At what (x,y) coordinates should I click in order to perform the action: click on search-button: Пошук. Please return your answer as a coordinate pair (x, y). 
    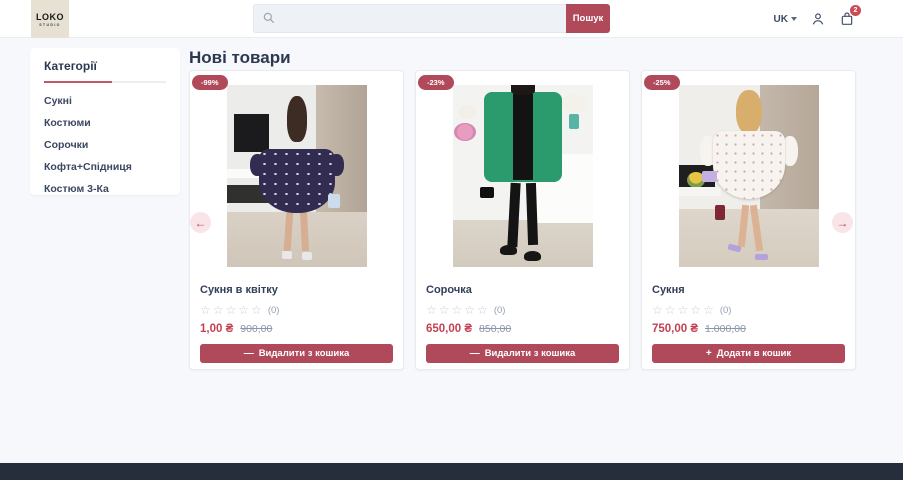
    Looking at the image, I should click on (588, 18).